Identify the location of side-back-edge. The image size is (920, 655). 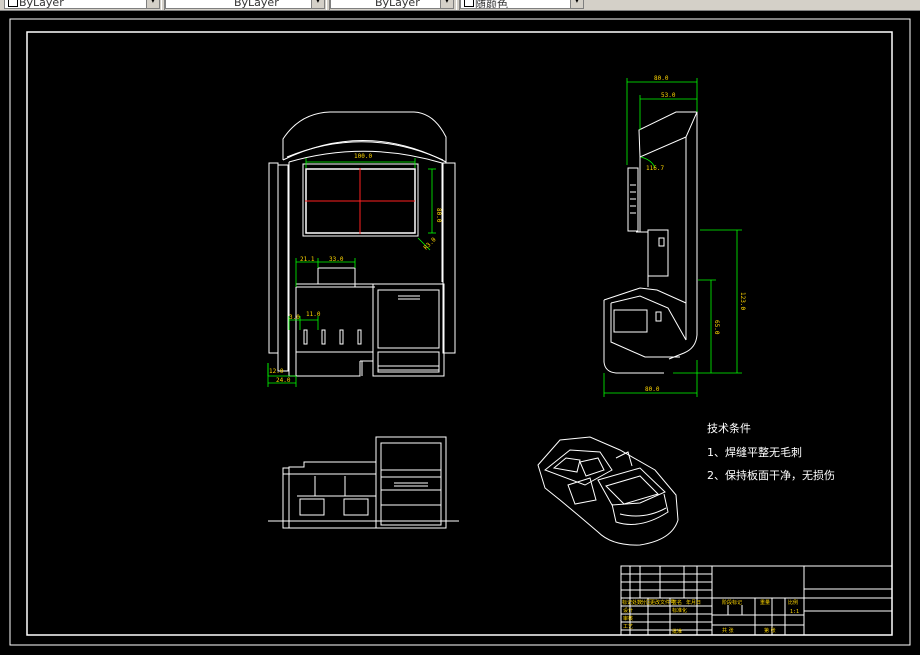
(683, 236).